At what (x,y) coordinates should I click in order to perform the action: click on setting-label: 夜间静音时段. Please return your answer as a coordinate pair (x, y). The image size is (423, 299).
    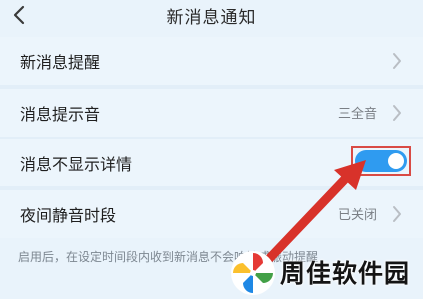
    Looking at the image, I should click on (68, 215).